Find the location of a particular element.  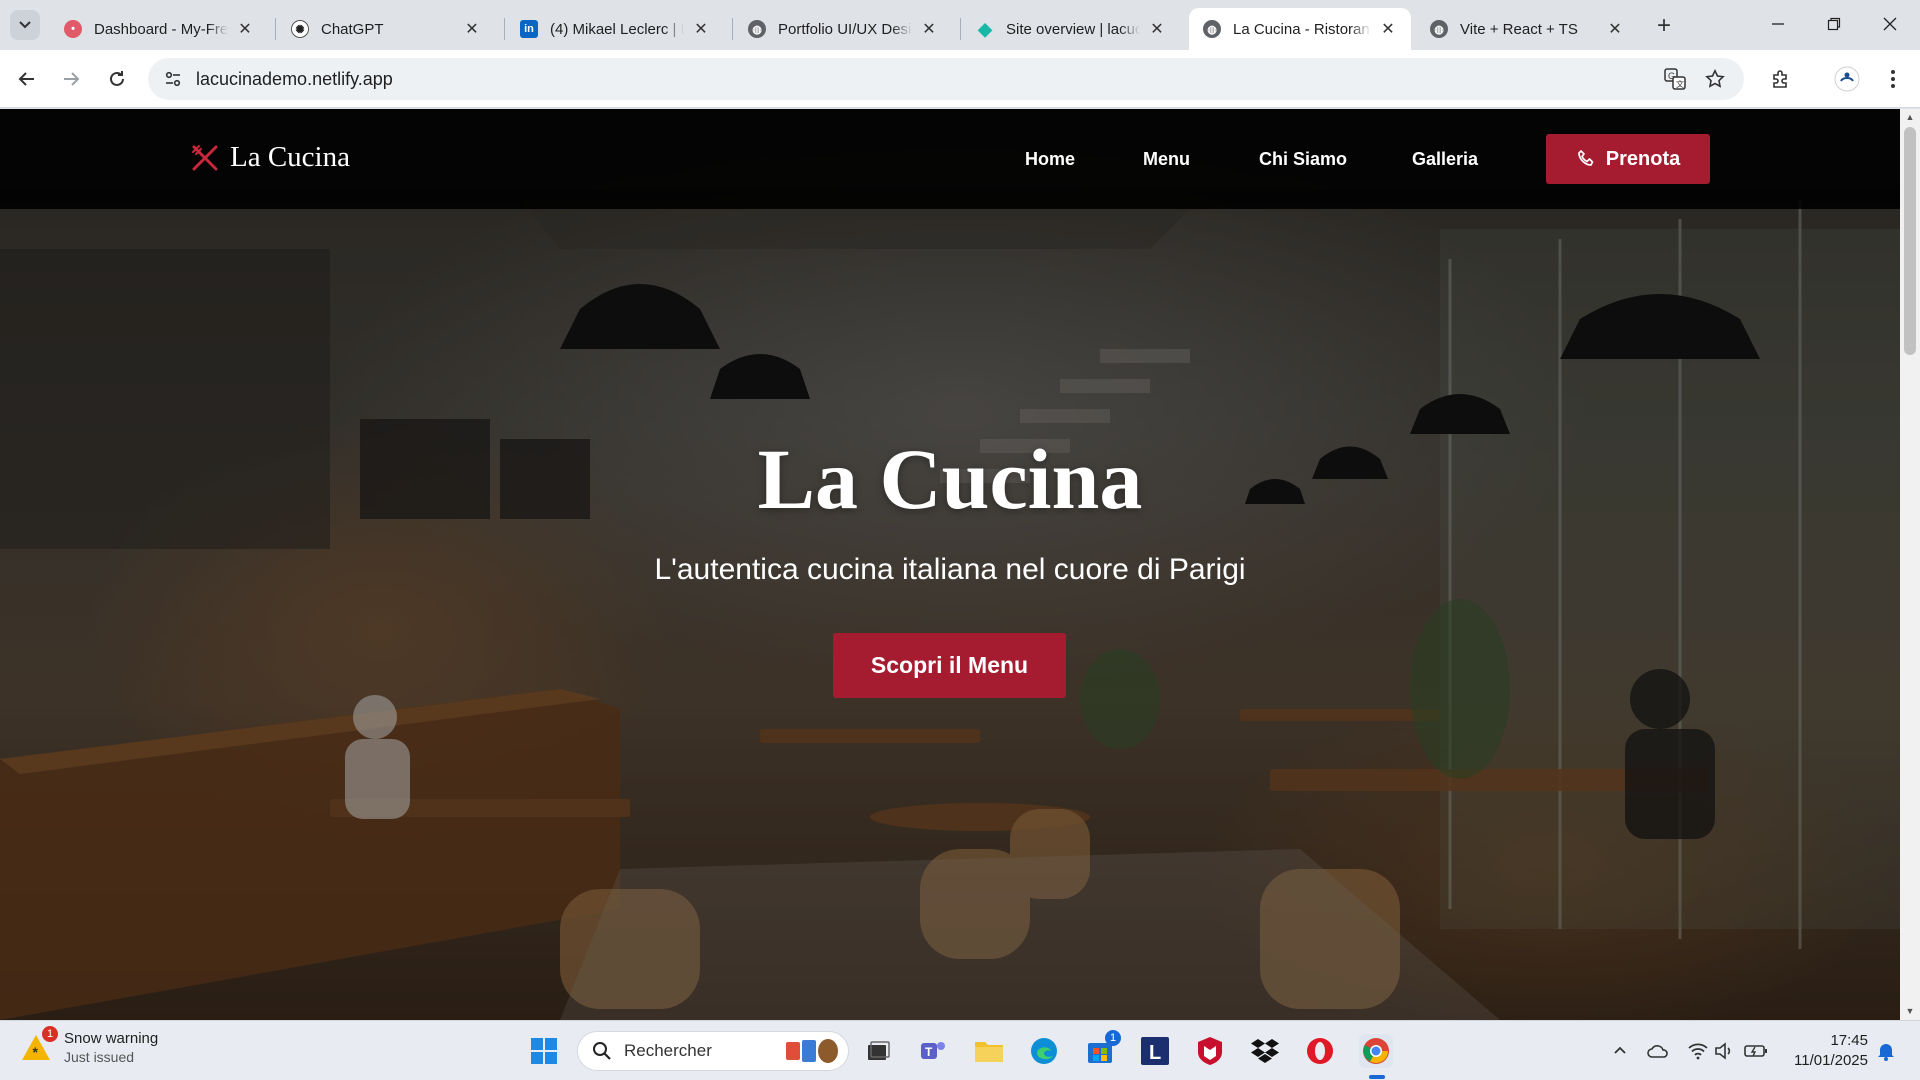

l-app: L is located at coordinates (1155, 1051).